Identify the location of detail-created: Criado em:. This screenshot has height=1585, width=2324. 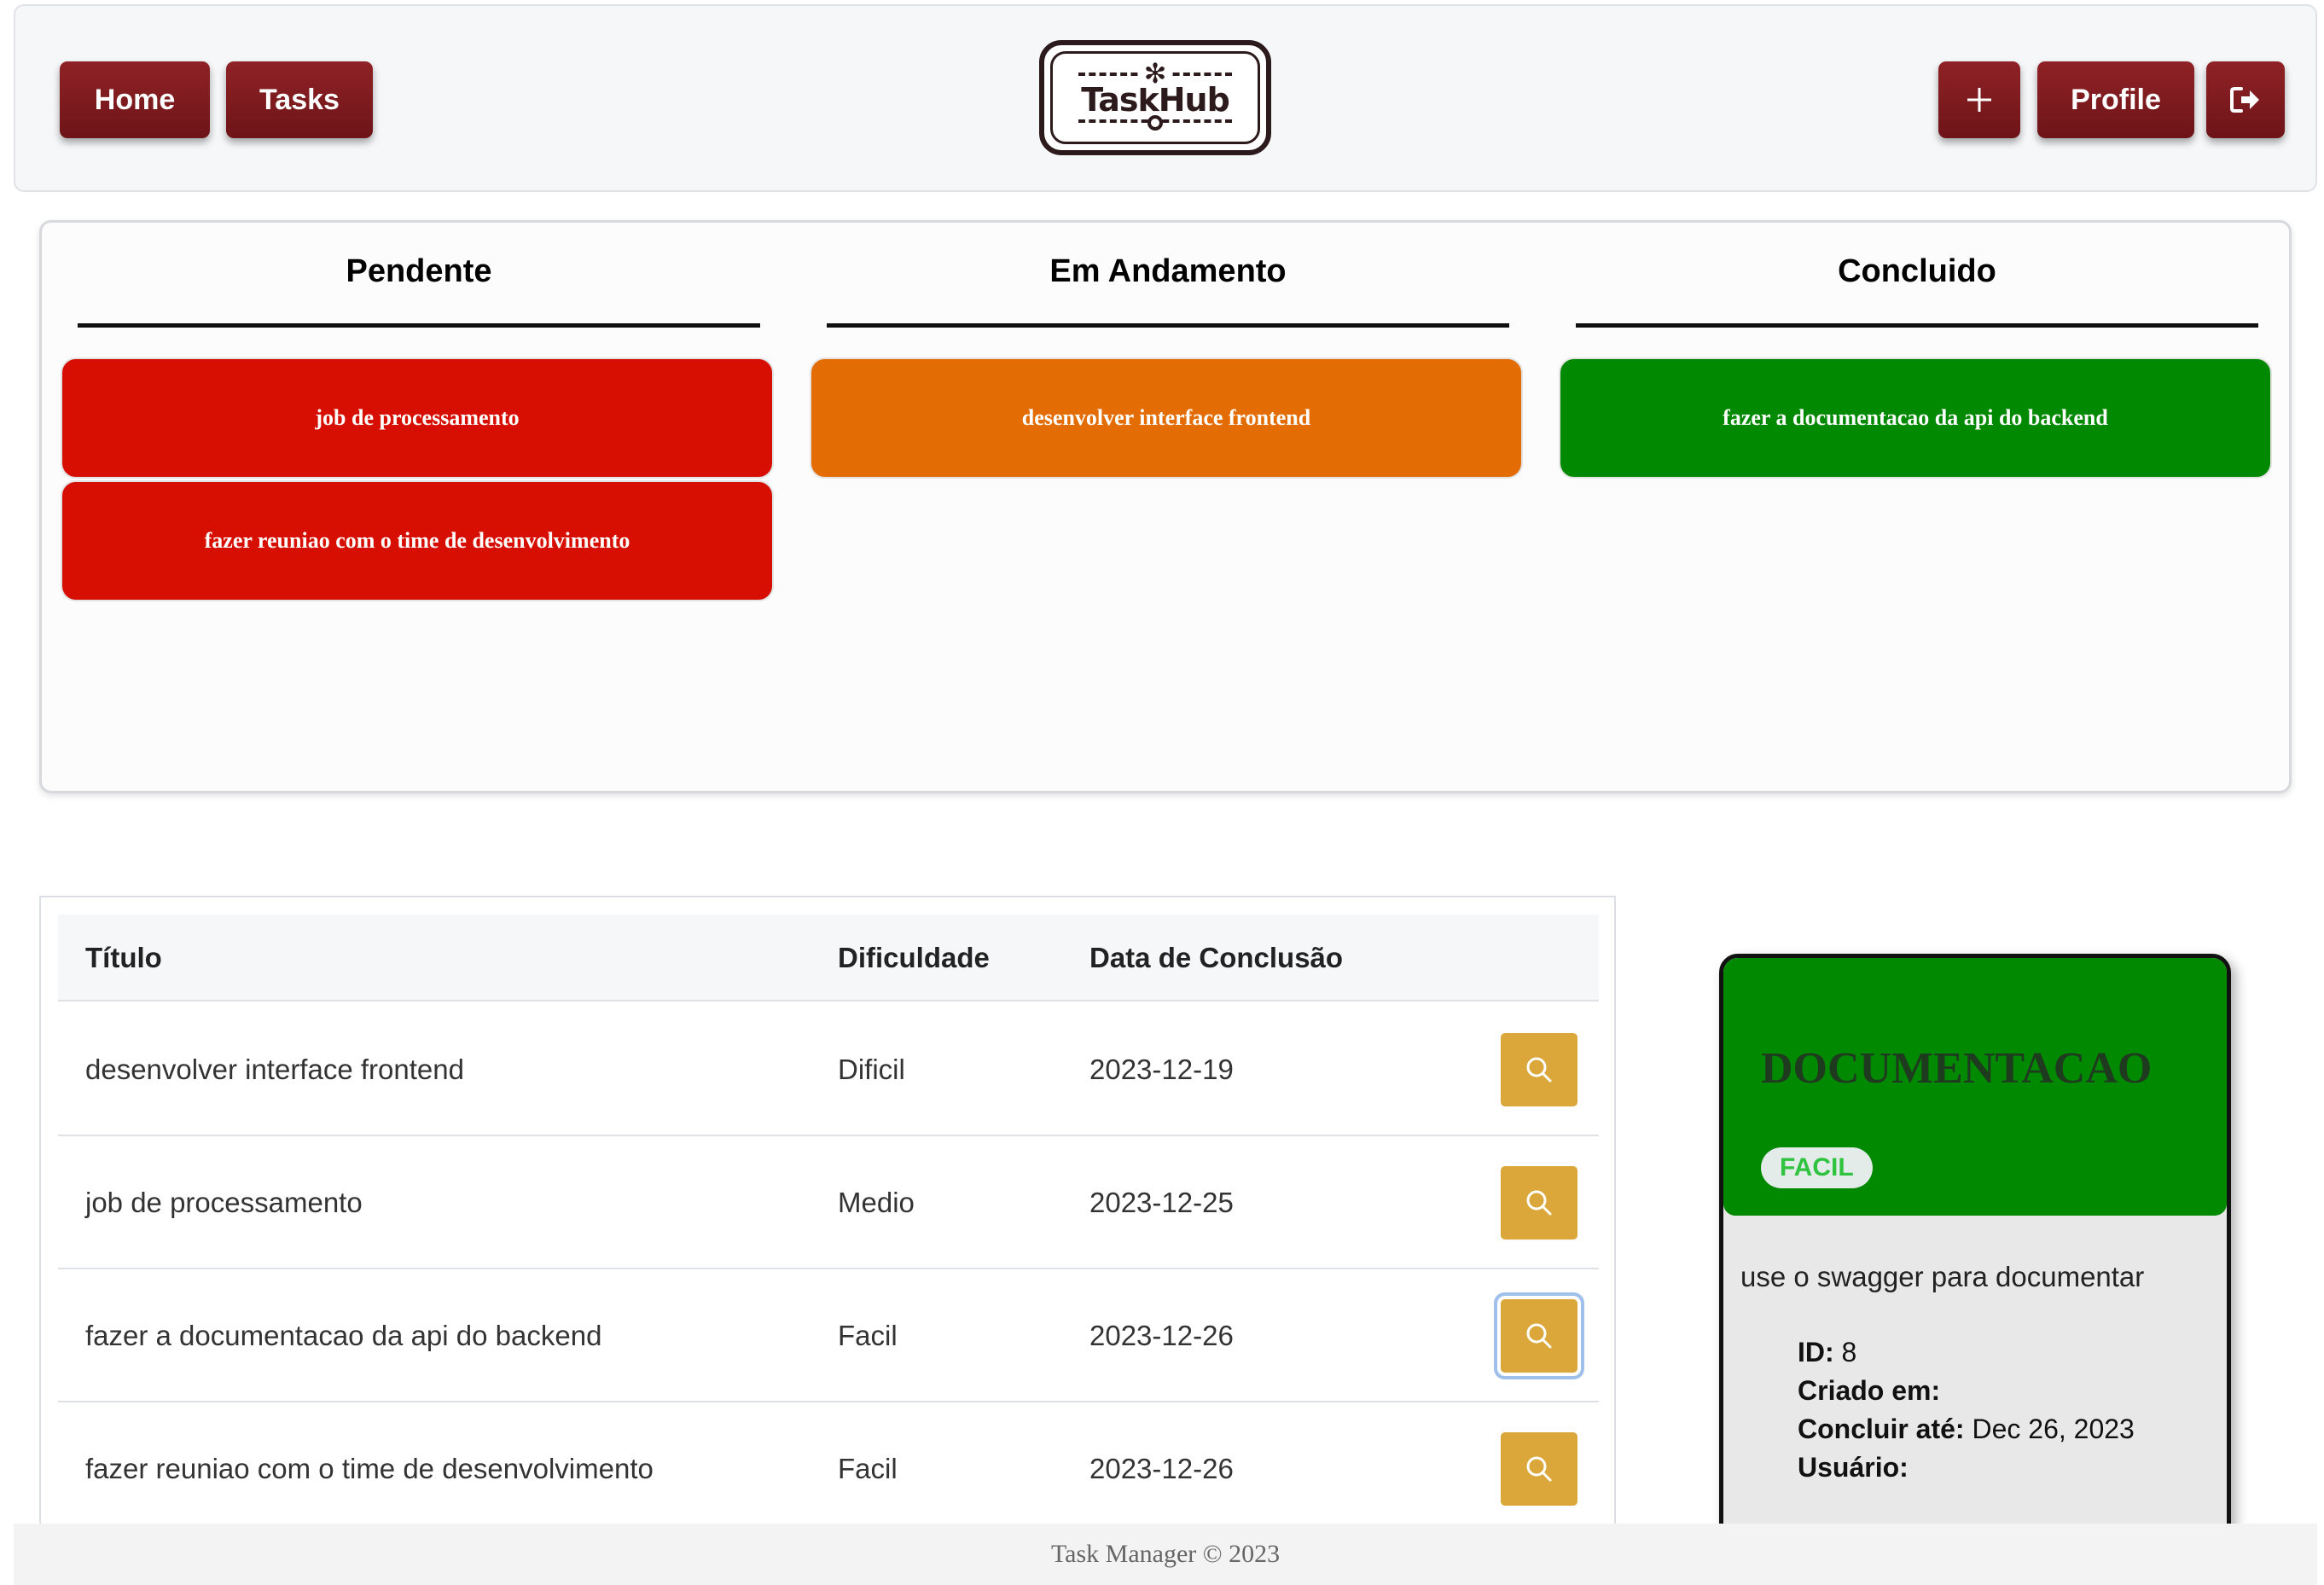
(1870, 1390).